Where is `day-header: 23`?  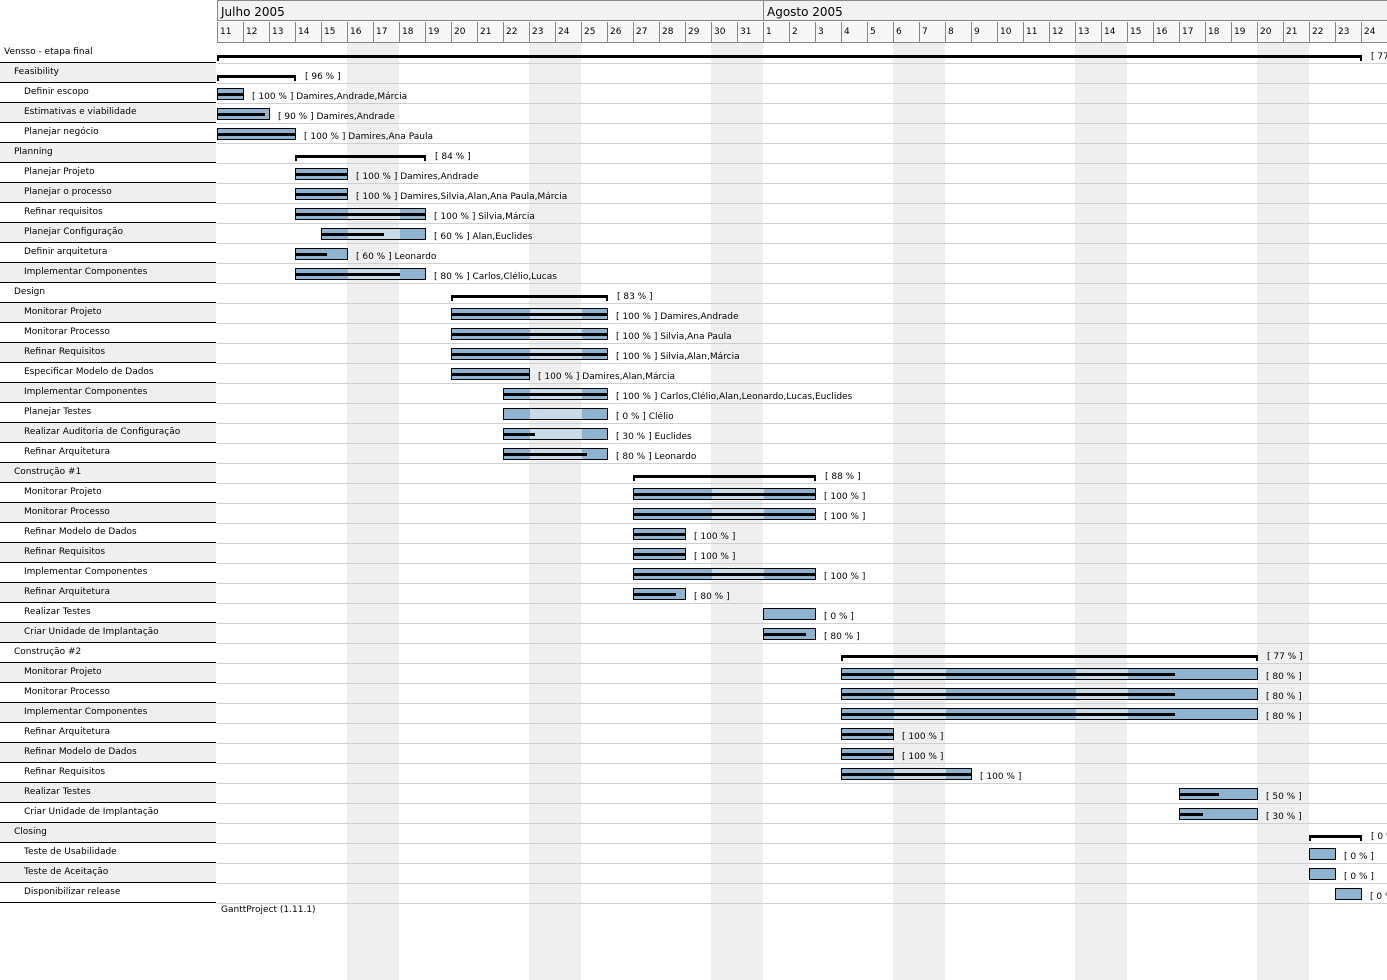 day-header: 23 is located at coordinates (542, 32).